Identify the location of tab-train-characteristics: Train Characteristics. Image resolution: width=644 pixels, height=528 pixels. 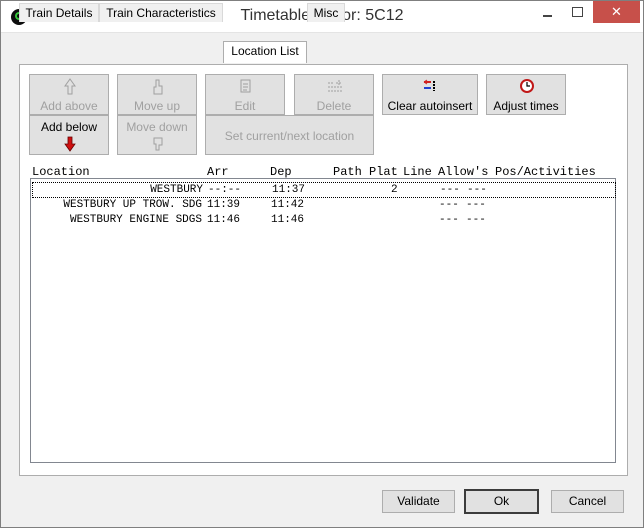
(161, 12).